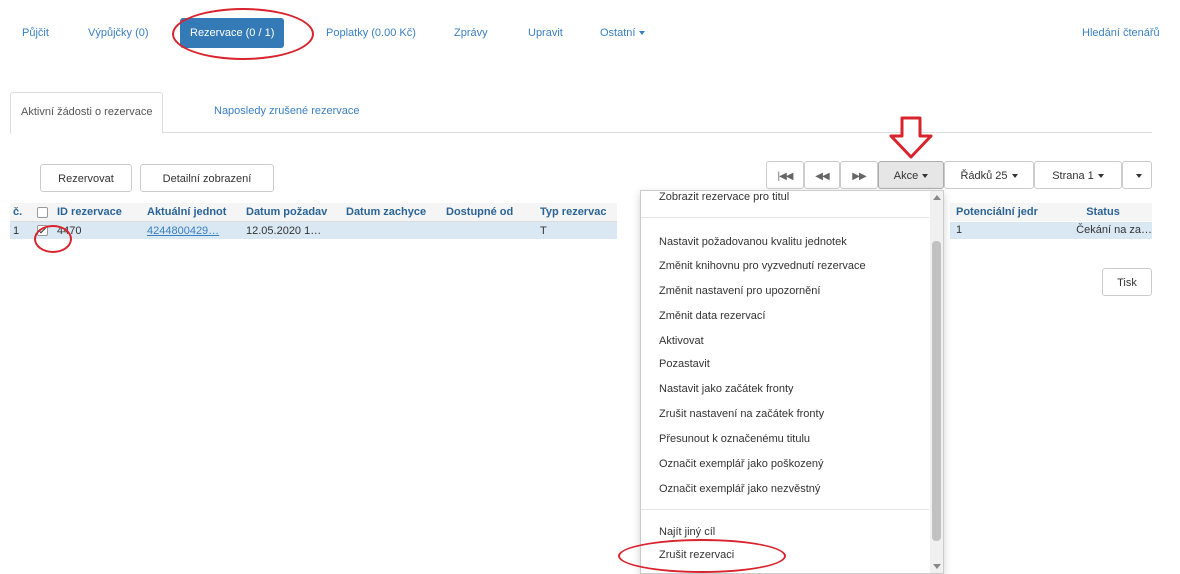 The height and width of the screenshot is (574, 1180). What do you see at coordinates (35, 33) in the screenshot?
I see `nav-checkout: Půjčit` at bounding box center [35, 33].